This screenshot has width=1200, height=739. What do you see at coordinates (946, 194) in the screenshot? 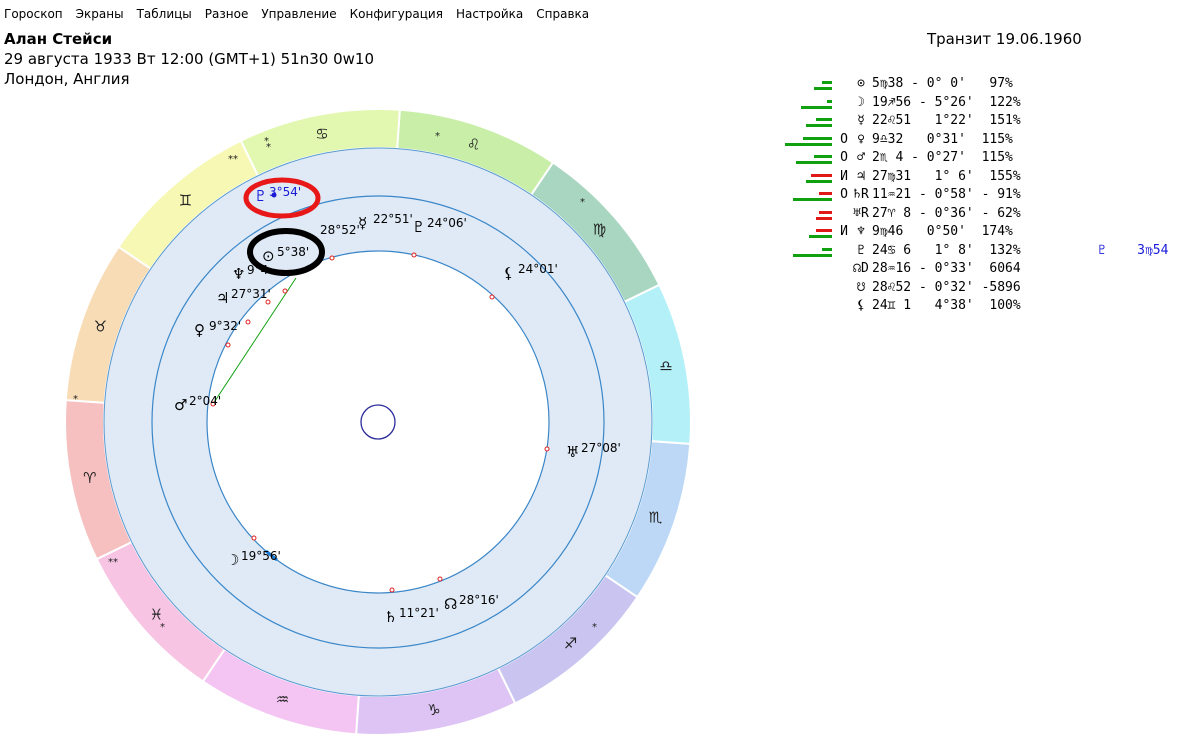
I see `planet-position: 11♒21 - 0°58' - 91%` at bounding box center [946, 194].